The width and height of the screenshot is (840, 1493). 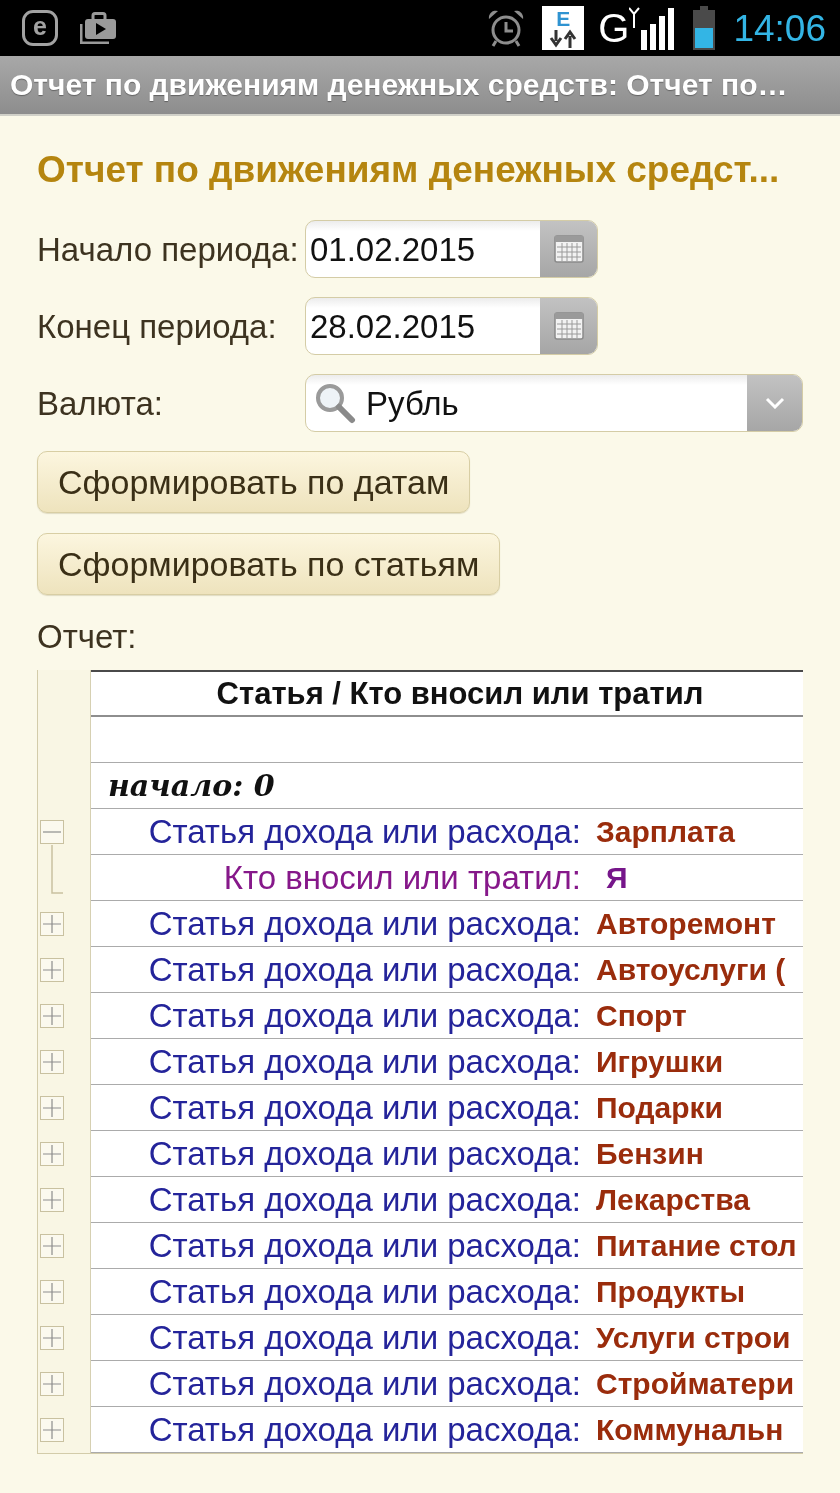 What do you see at coordinates (451, 326) in the screenshot?
I see `date-field: 28.02.2015` at bounding box center [451, 326].